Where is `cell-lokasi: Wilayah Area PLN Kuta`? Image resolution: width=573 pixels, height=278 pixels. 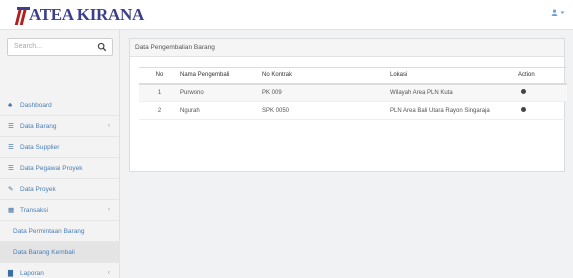 cell-lokasi: Wilayah Area PLN Kuta is located at coordinates (451, 92).